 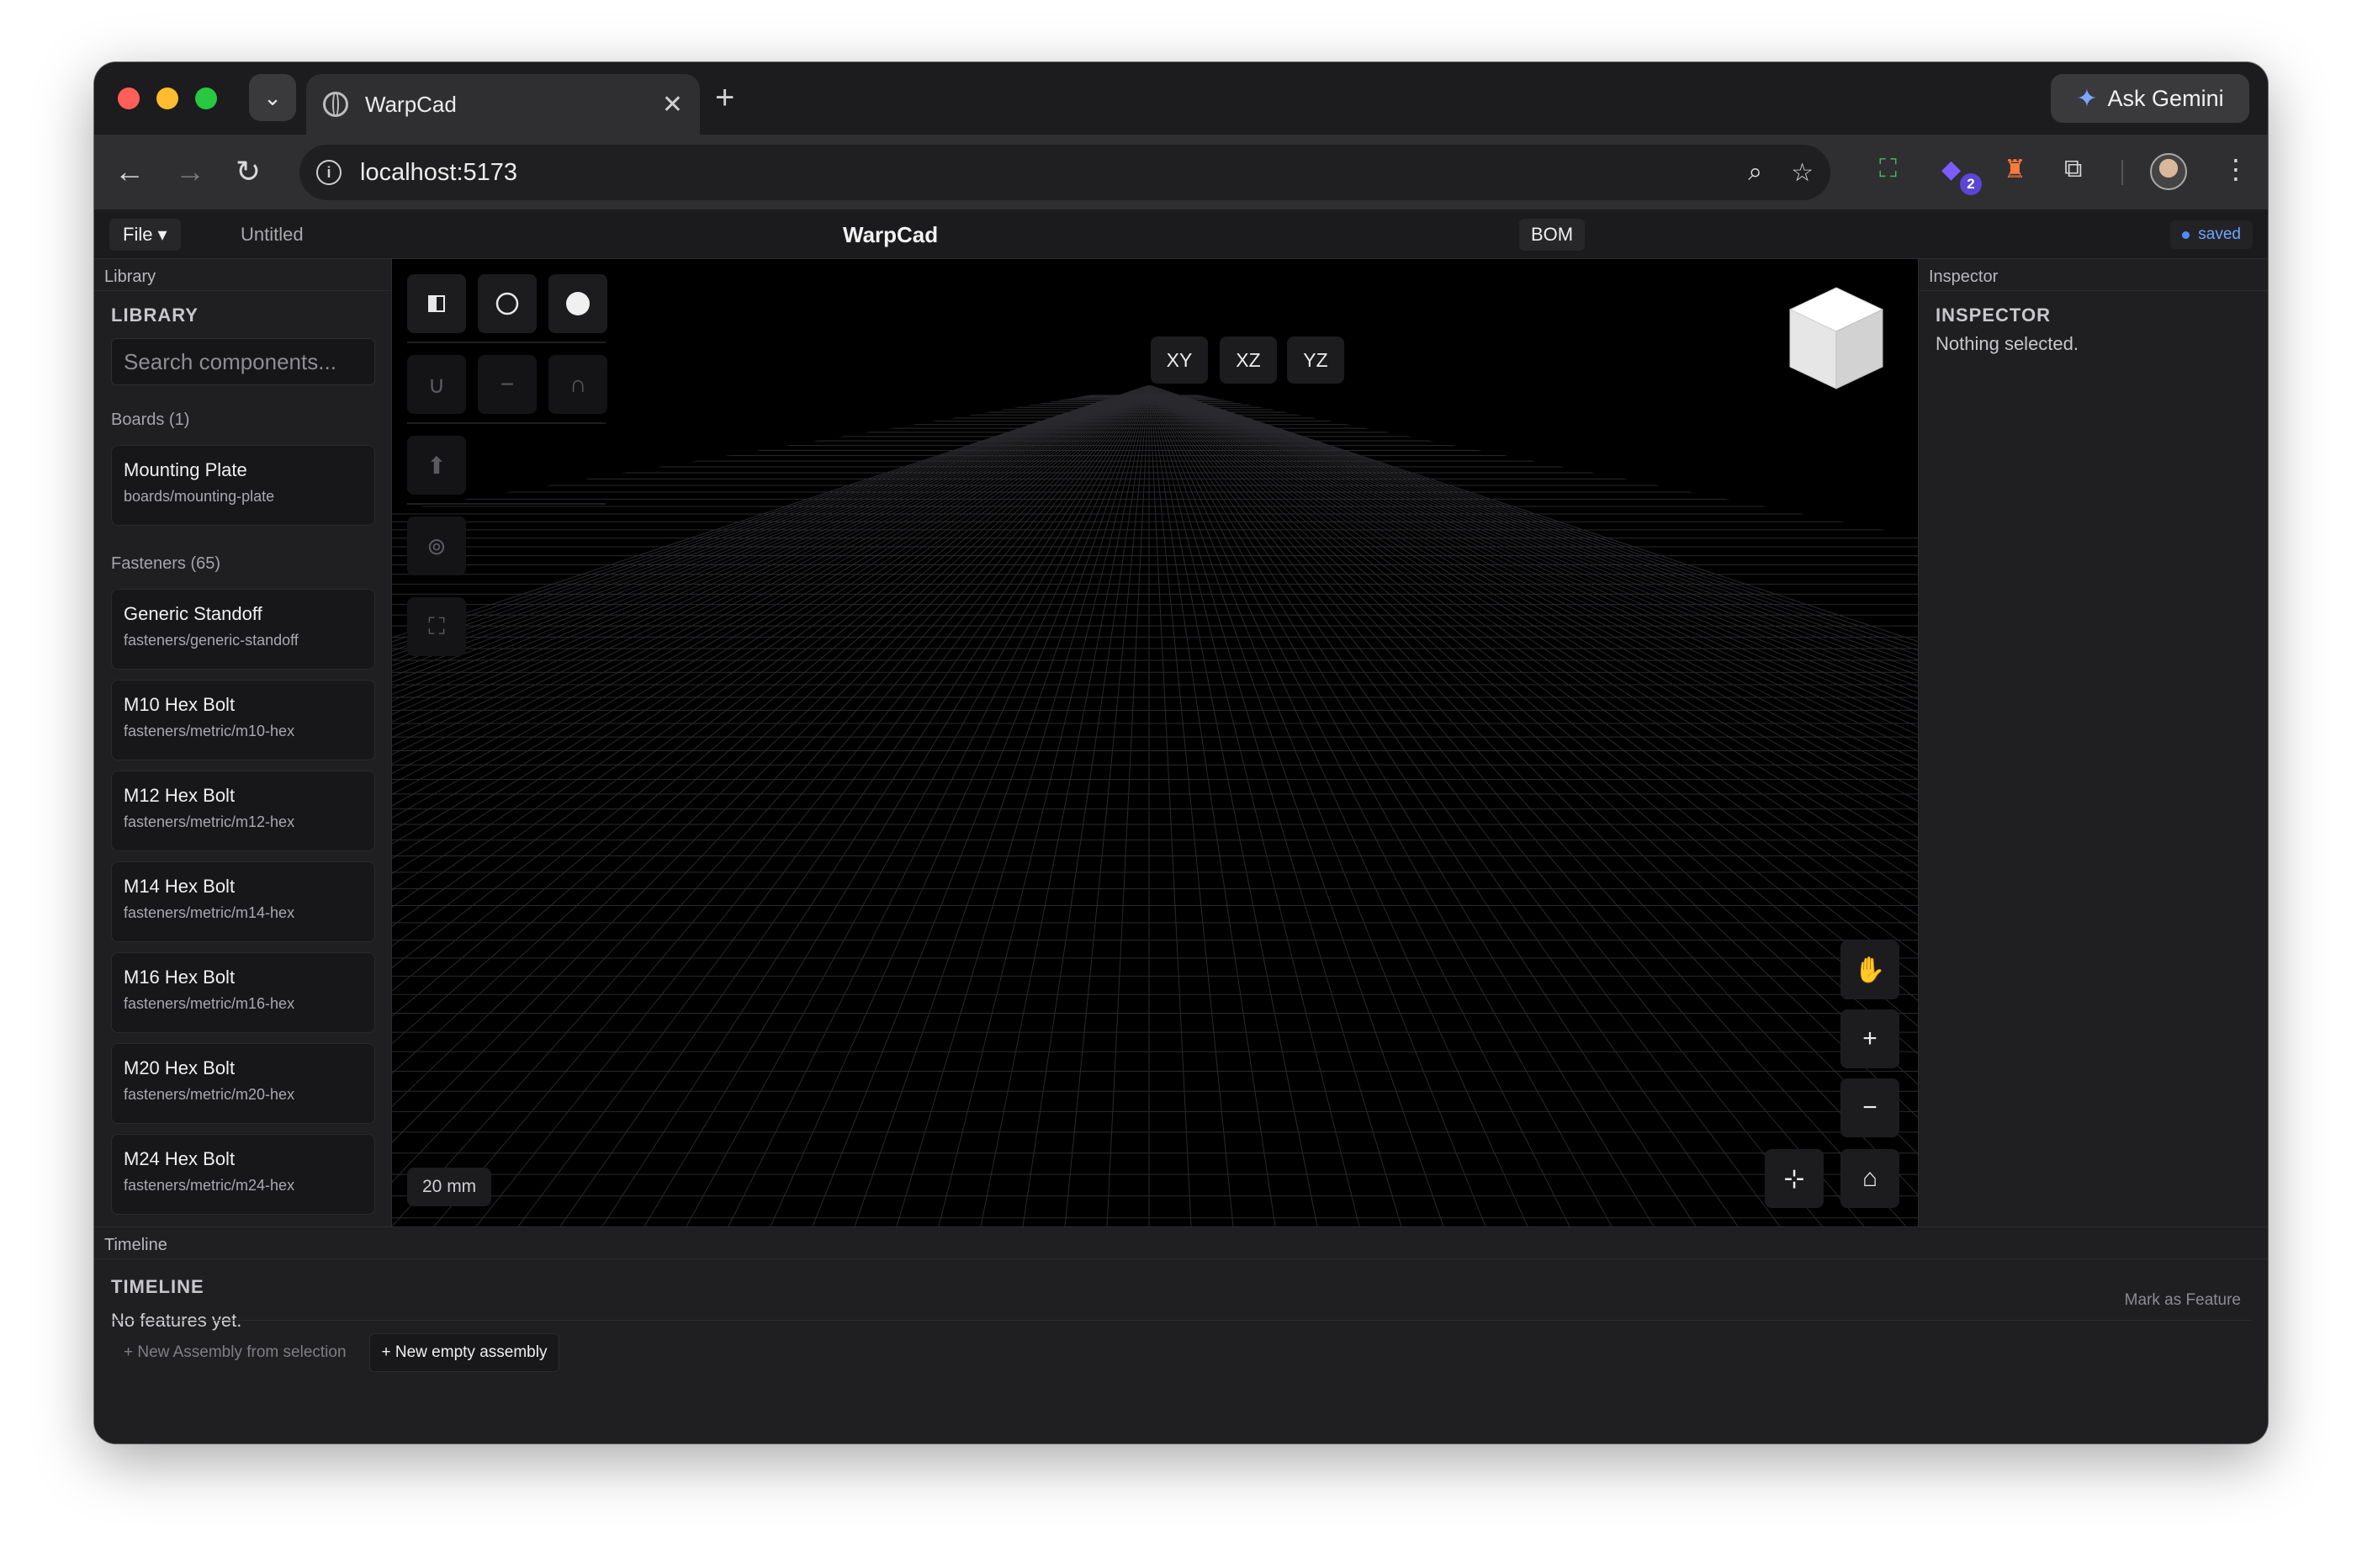 What do you see at coordinates (507, 423) in the screenshot?
I see `toolbar-separator` at bounding box center [507, 423].